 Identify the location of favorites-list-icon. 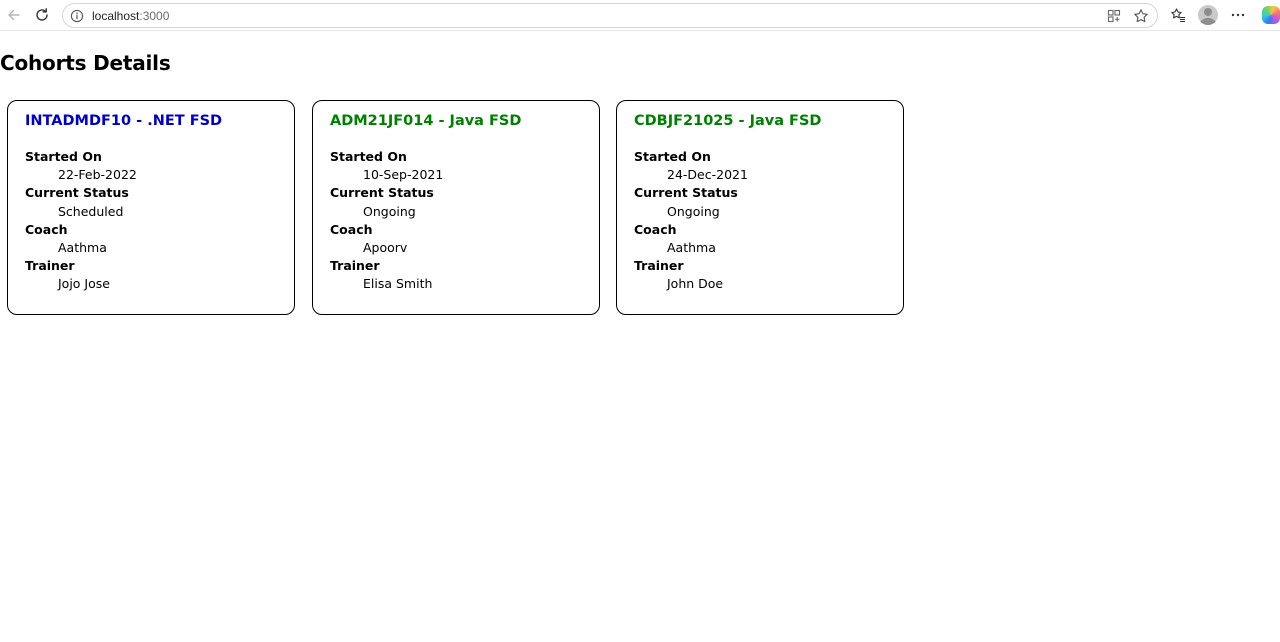
(1178, 15).